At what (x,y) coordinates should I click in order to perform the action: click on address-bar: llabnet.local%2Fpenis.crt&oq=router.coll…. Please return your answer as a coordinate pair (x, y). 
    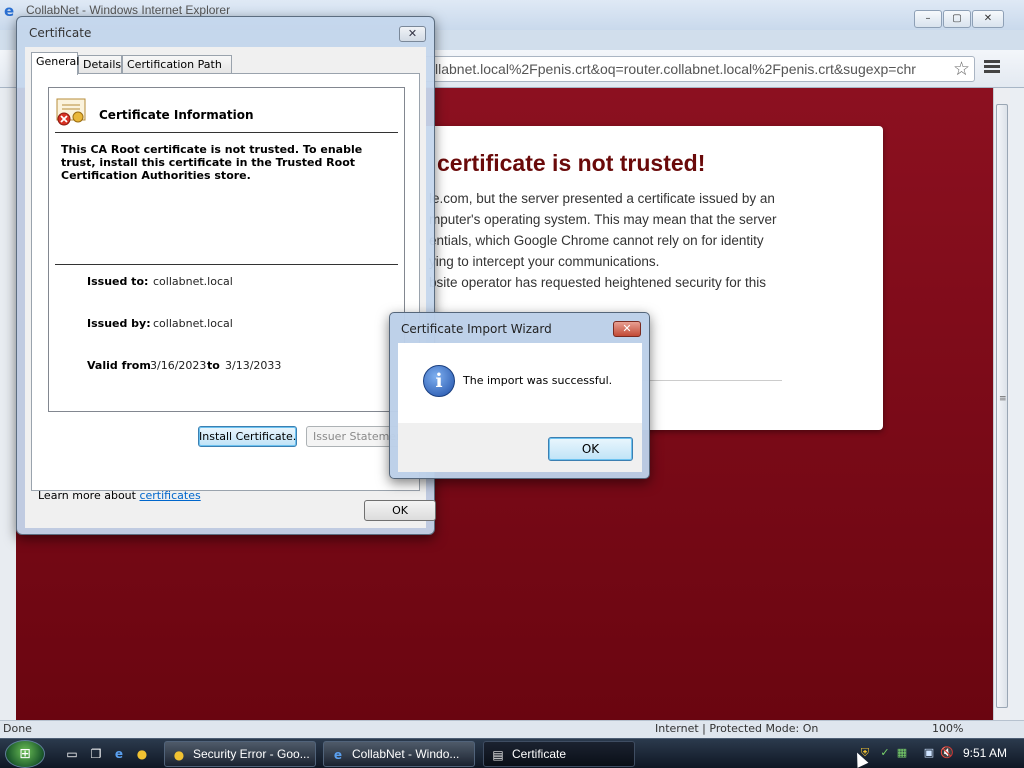
    Looking at the image, I should click on (697, 69).